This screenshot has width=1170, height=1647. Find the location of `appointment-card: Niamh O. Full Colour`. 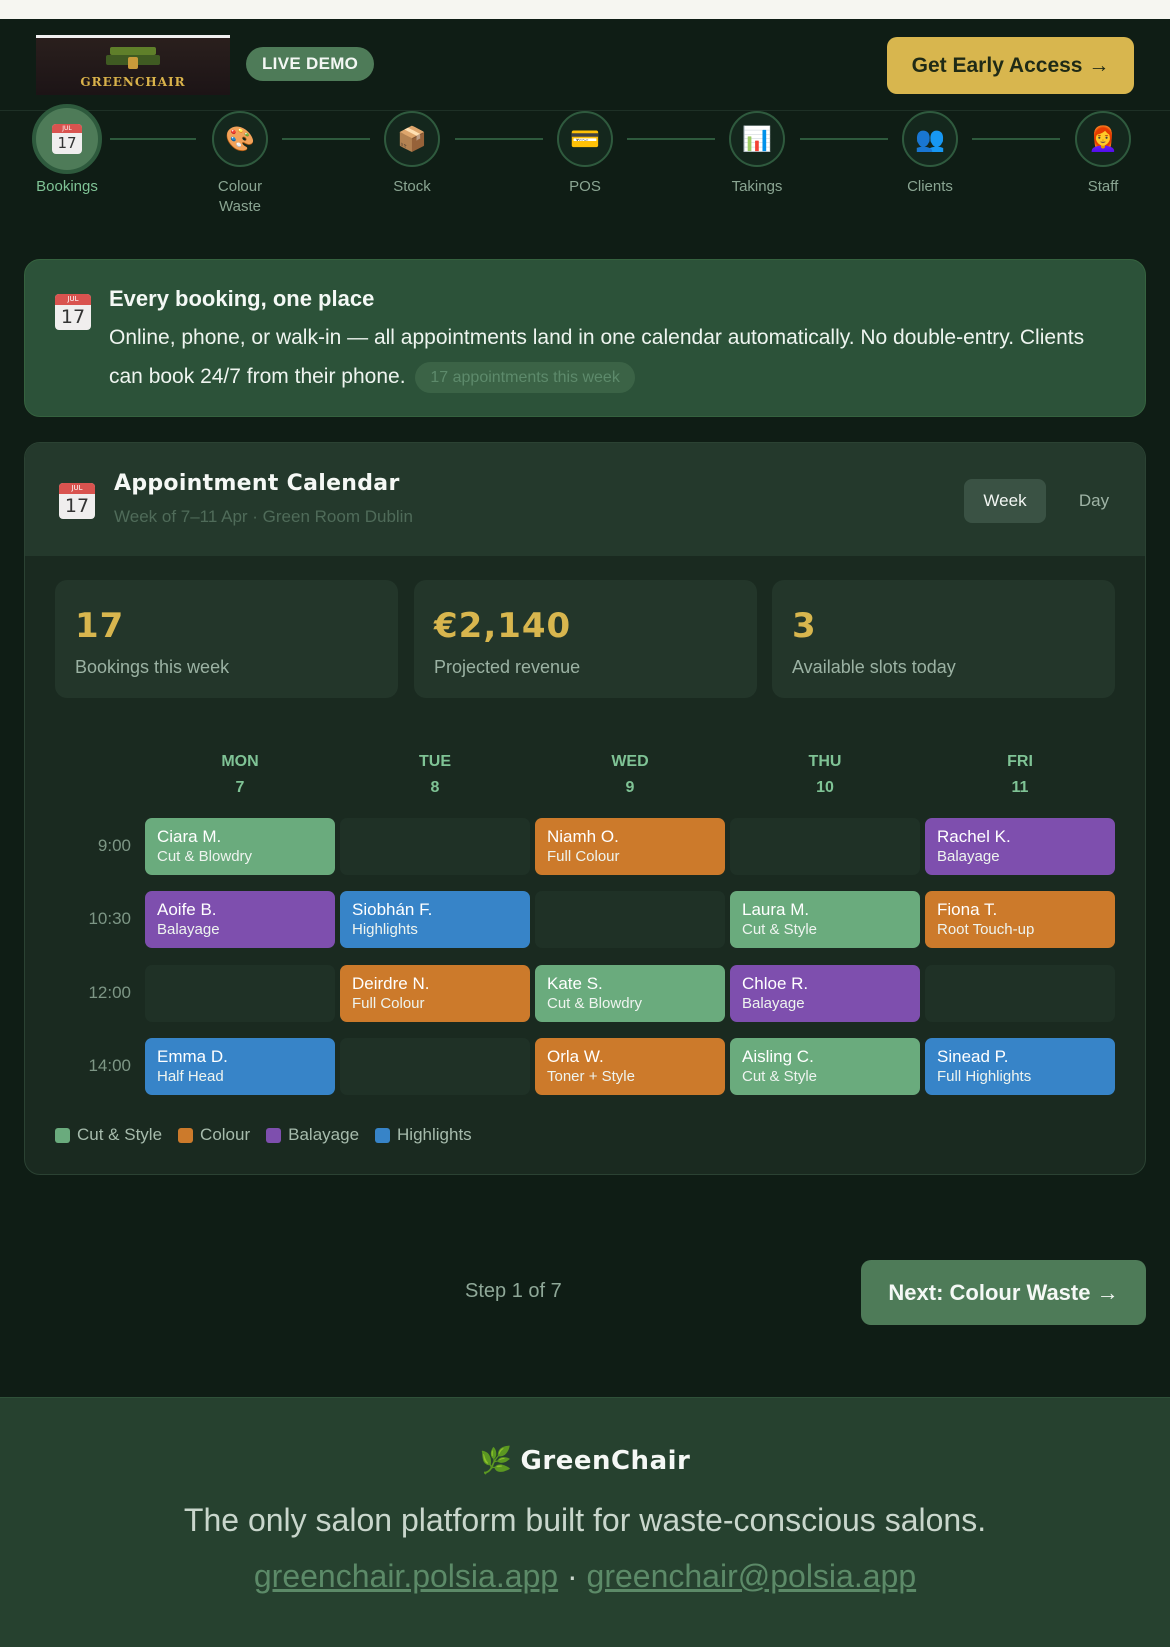

appointment-card: Niamh O. Full Colour is located at coordinates (630, 846).